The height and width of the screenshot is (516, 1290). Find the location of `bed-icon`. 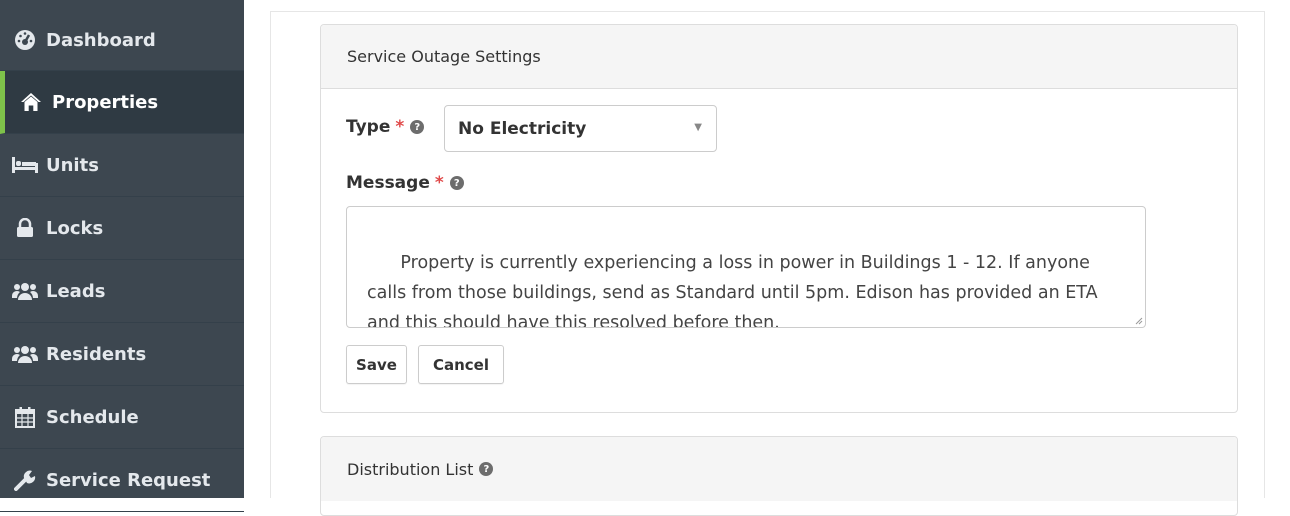

bed-icon is located at coordinates (25, 165).